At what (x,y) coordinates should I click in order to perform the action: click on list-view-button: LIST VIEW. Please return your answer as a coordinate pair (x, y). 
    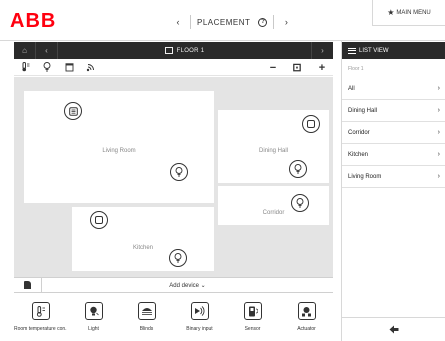
    Looking at the image, I should click on (393, 50).